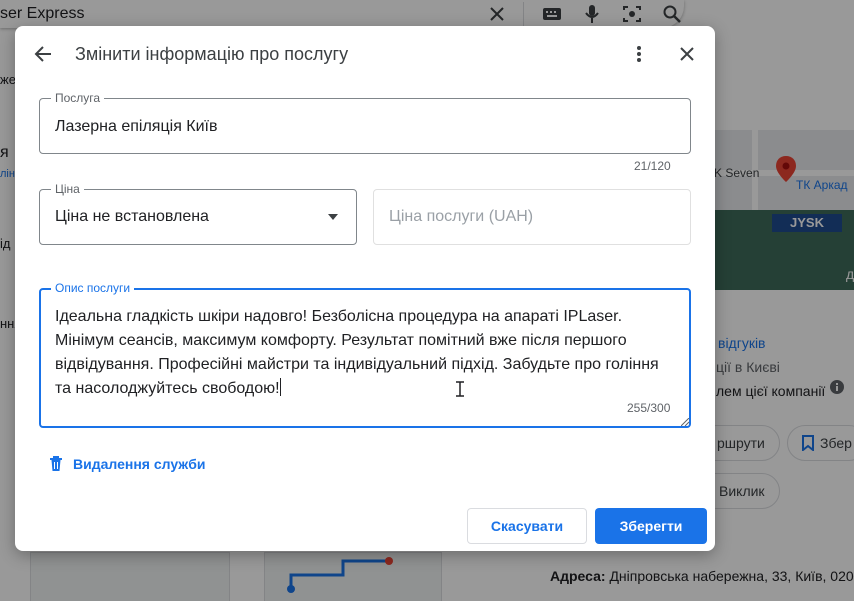 Image resolution: width=854 pixels, height=601 pixels. Describe the element at coordinates (578, 576) in the screenshot. I see `address-label: Адреса:` at that location.